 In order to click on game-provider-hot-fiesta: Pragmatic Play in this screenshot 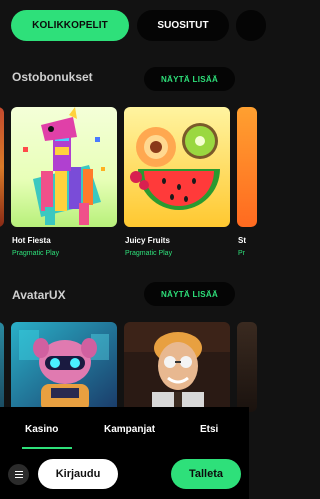, I will do `click(36, 253)`.